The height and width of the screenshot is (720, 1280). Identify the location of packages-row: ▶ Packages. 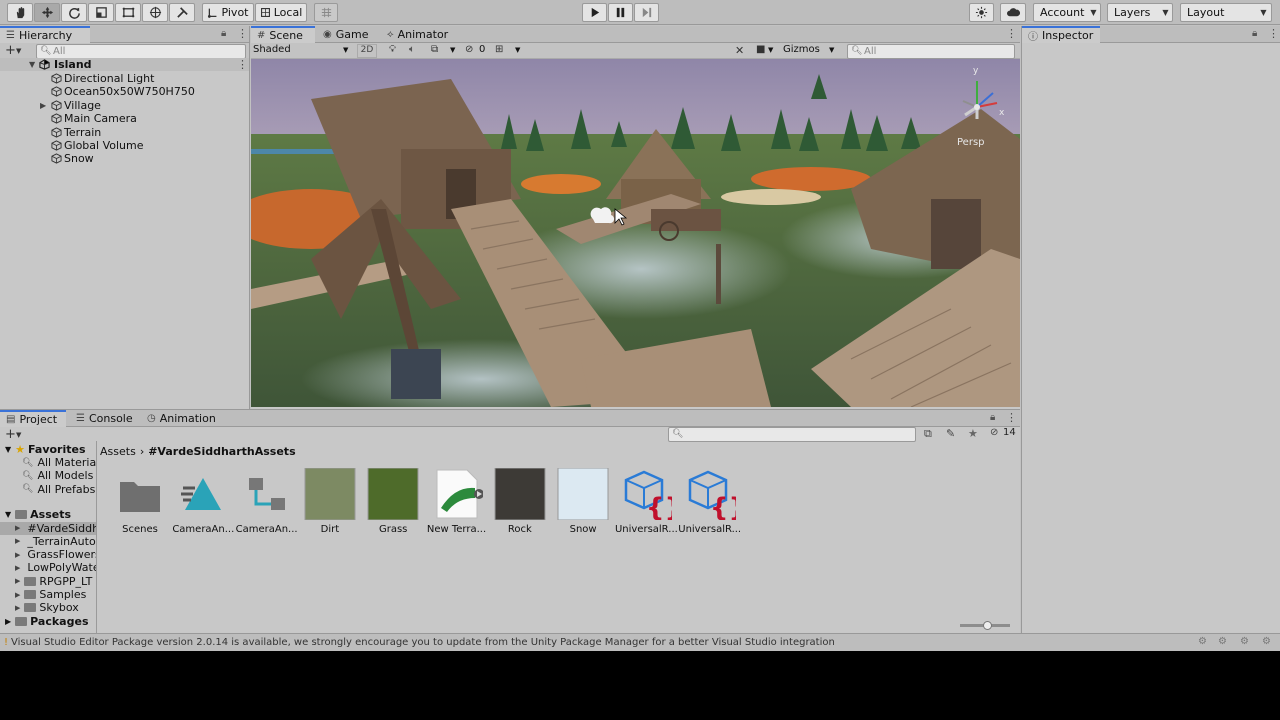
(48, 621).